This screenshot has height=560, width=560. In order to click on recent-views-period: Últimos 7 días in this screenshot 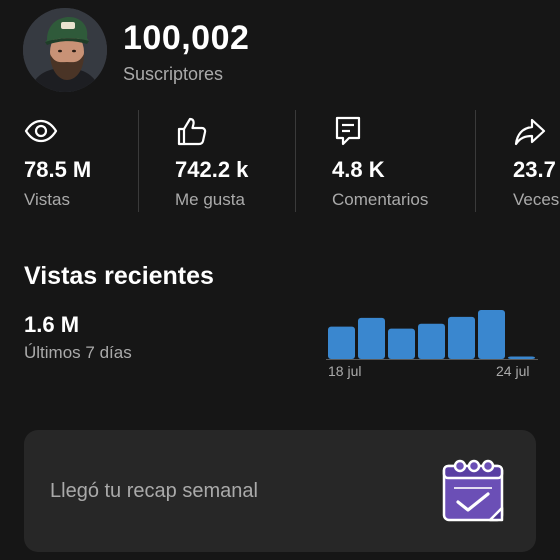, I will do `click(78, 352)`.